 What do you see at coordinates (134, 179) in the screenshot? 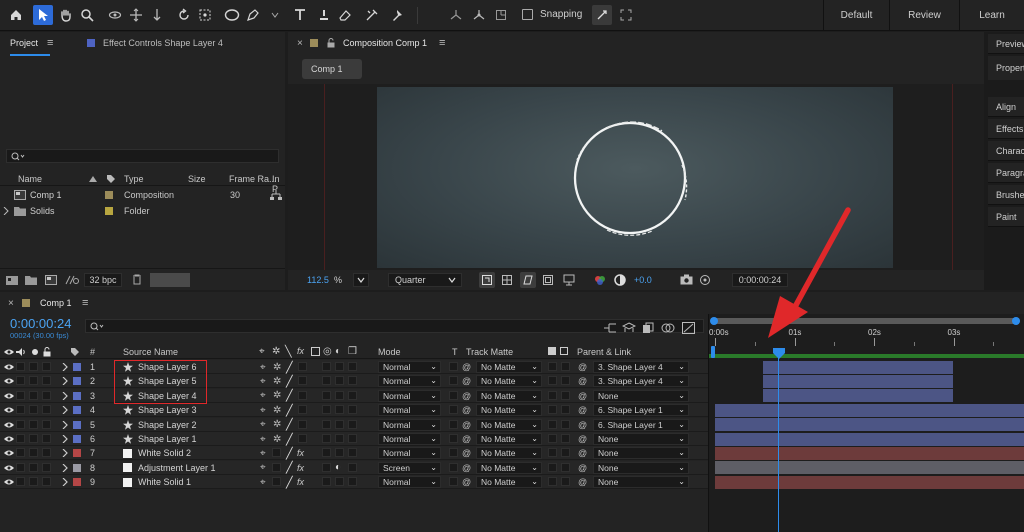
I see `col-type: Type` at bounding box center [134, 179].